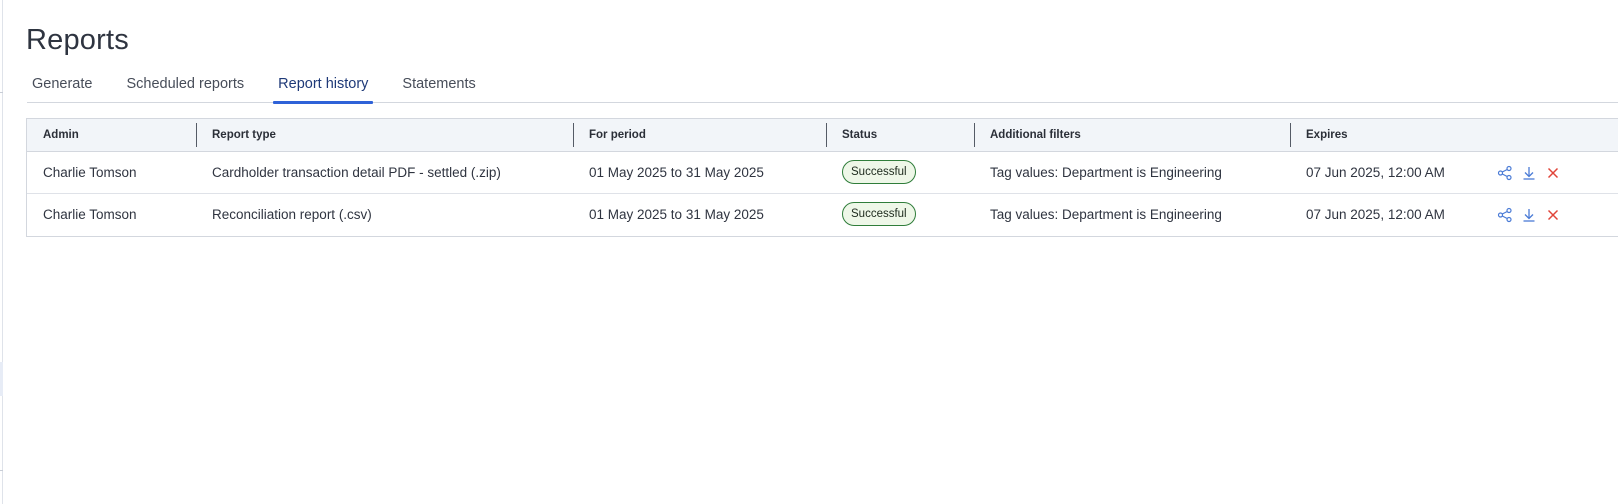 Image resolution: width=1618 pixels, height=504 pixels. What do you see at coordinates (77, 40) in the screenshot?
I see `page-title: Reports` at bounding box center [77, 40].